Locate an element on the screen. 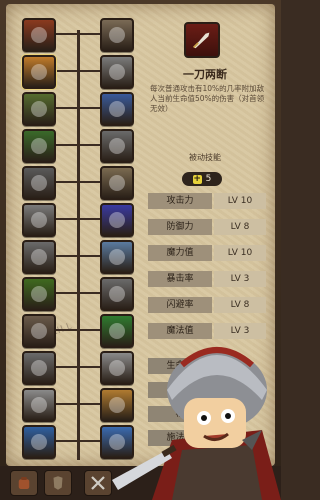 Image resolution: width=320 pixels, height=500 pixels. spider-icon is located at coordinates (39, 257).